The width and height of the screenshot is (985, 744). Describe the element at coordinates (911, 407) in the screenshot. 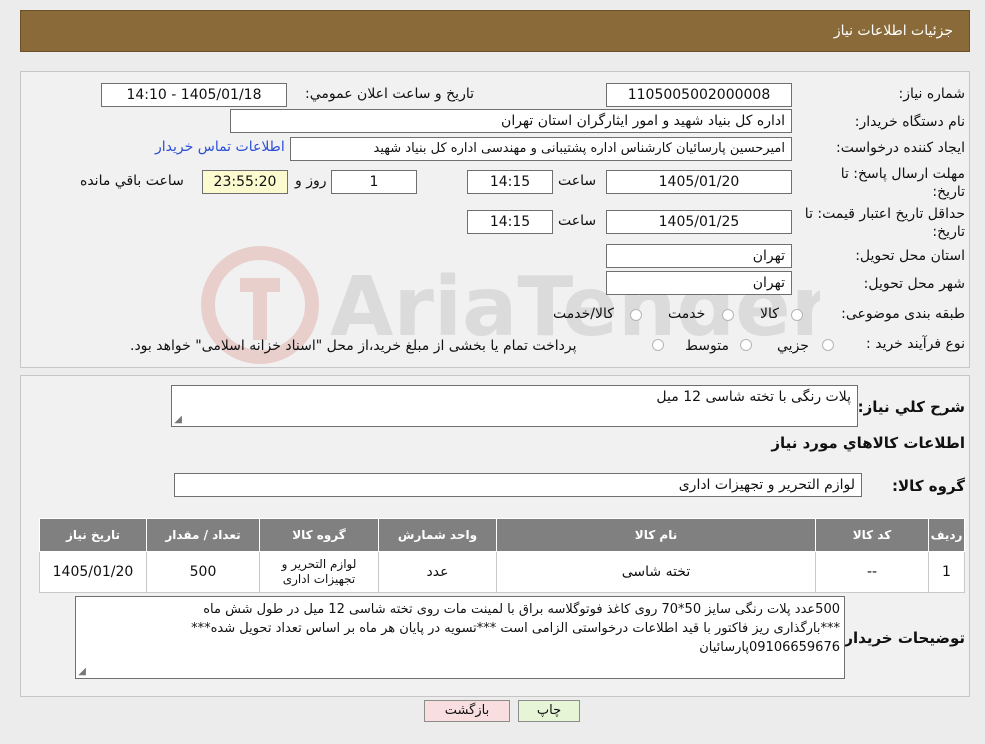

I see `summary-label: شرح کلي نياز:` at that location.